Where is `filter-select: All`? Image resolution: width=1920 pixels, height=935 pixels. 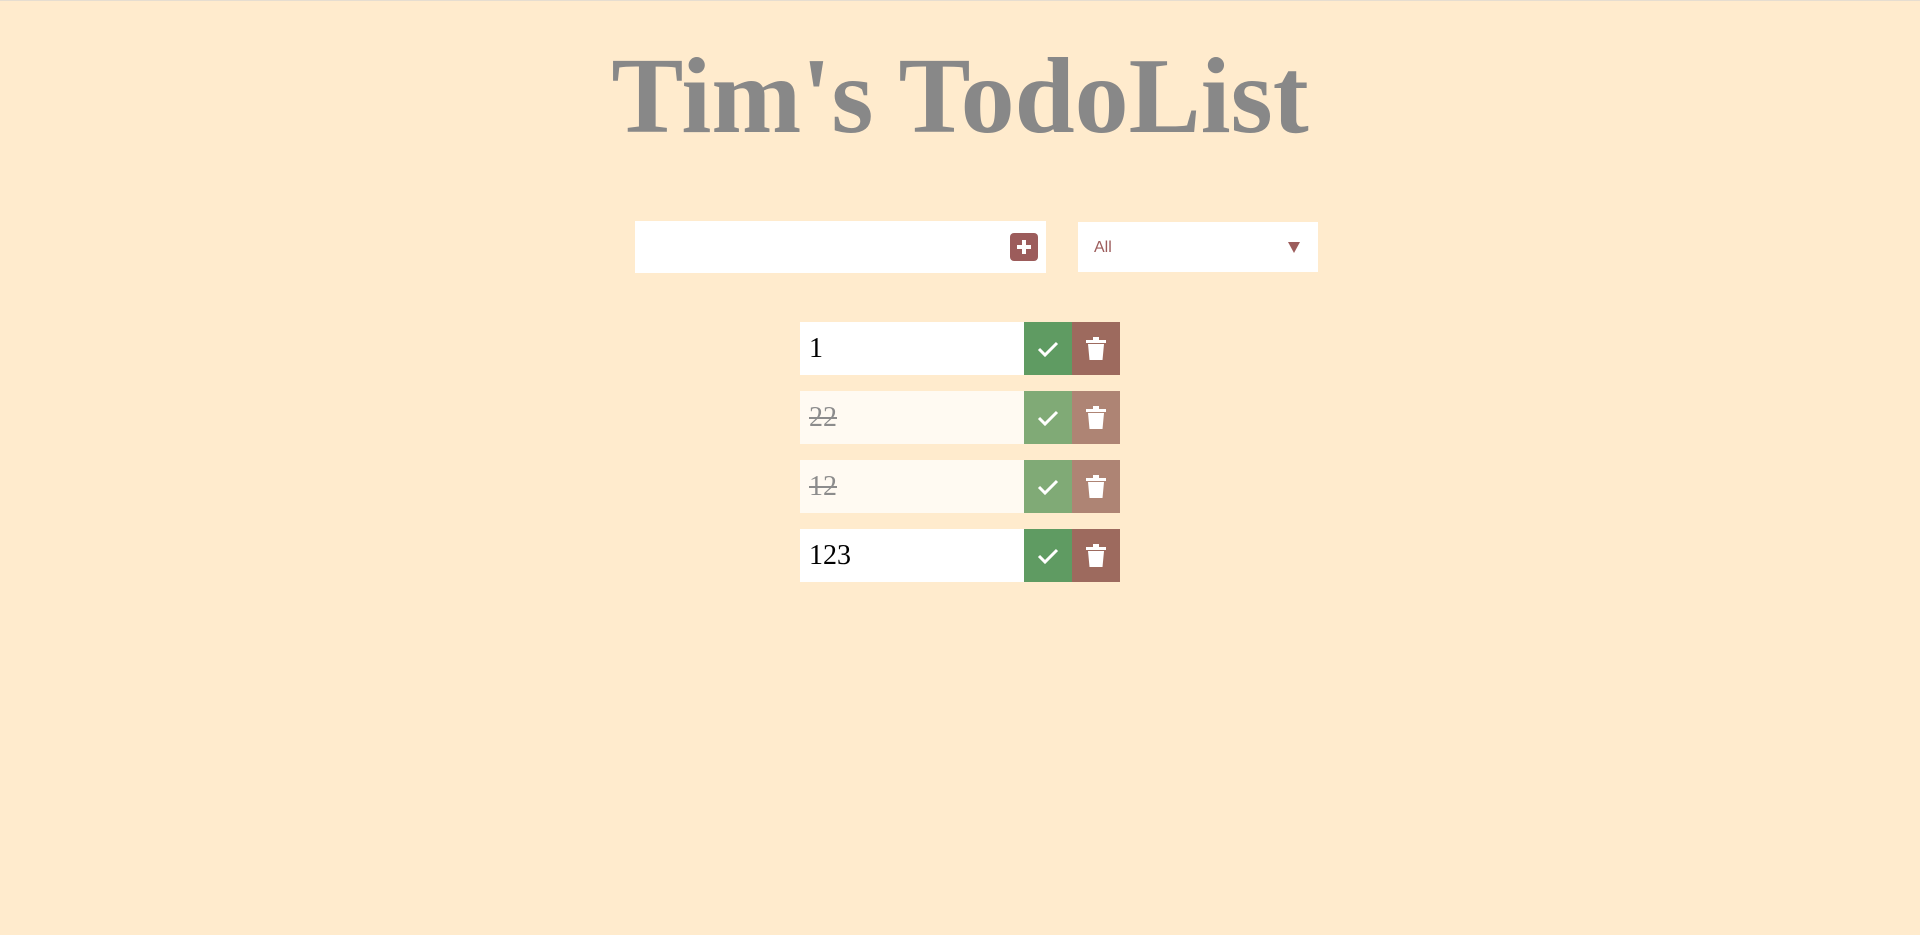
filter-select: All is located at coordinates (1198, 247).